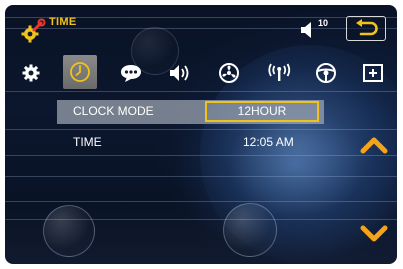  What do you see at coordinates (87, 142) in the screenshot?
I see `time-label: TIME` at bounding box center [87, 142].